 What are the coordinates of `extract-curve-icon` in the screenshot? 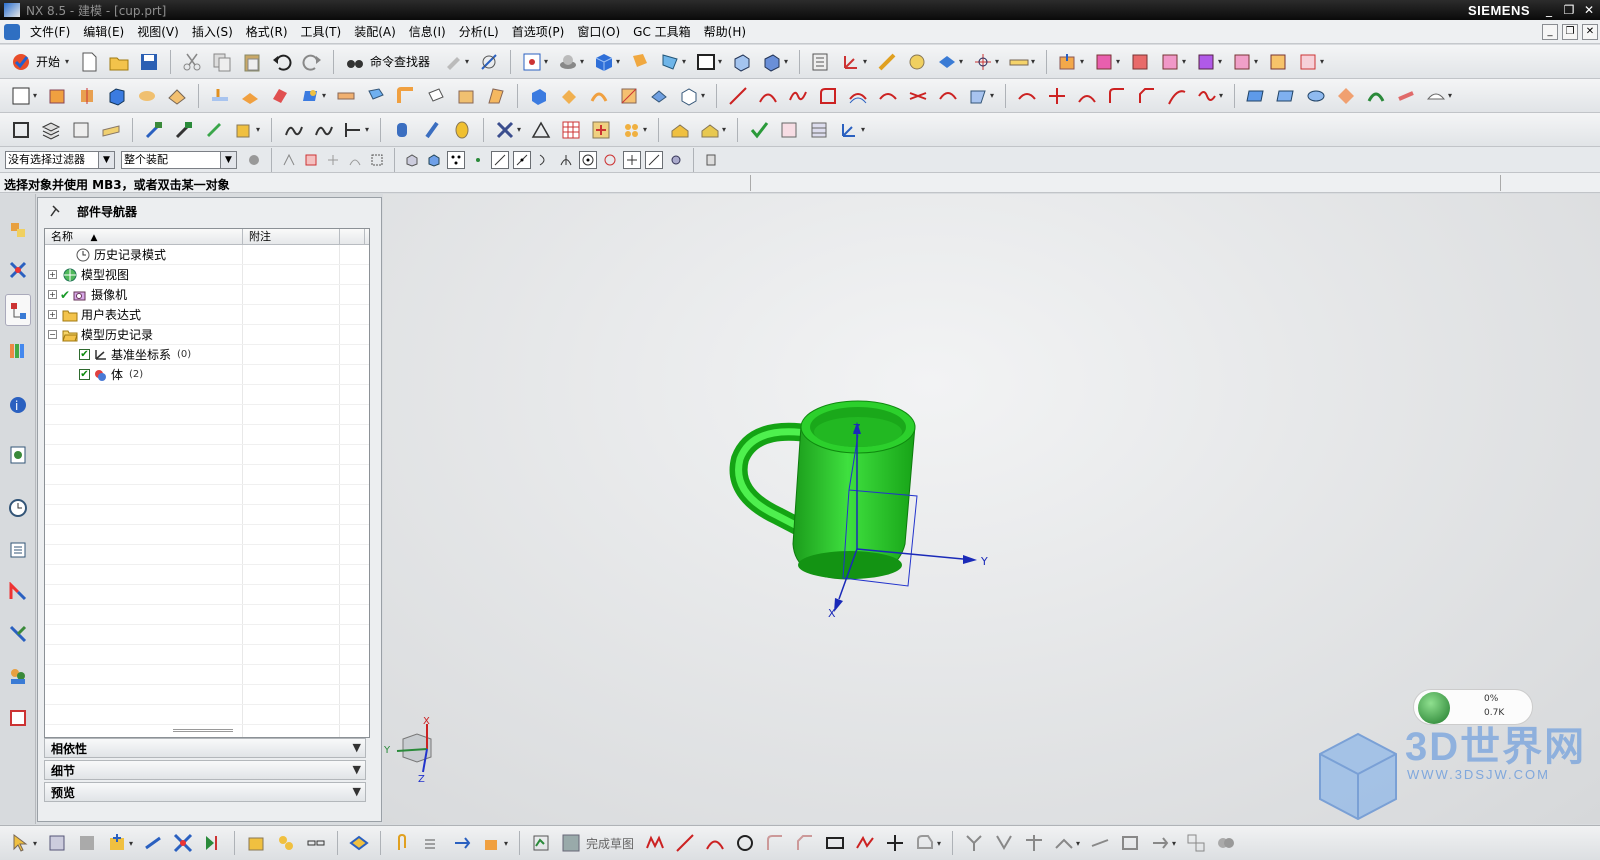 It's located at (1027, 96).